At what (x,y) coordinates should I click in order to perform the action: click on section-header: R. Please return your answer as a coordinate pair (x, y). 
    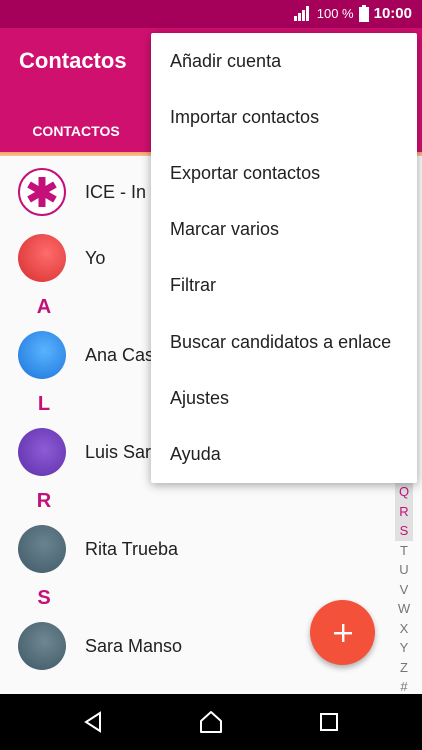
    Looking at the image, I should click on (44, 501).